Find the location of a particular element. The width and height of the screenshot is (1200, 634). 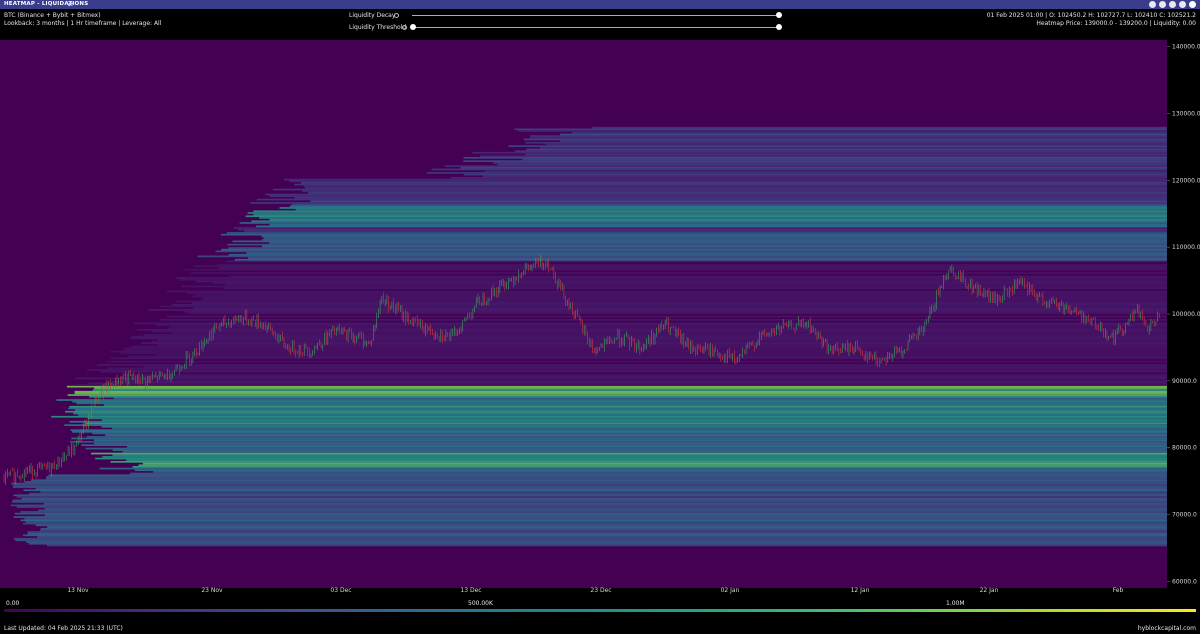

liquidity-threshold-knob is located at coordinates (413, 27).